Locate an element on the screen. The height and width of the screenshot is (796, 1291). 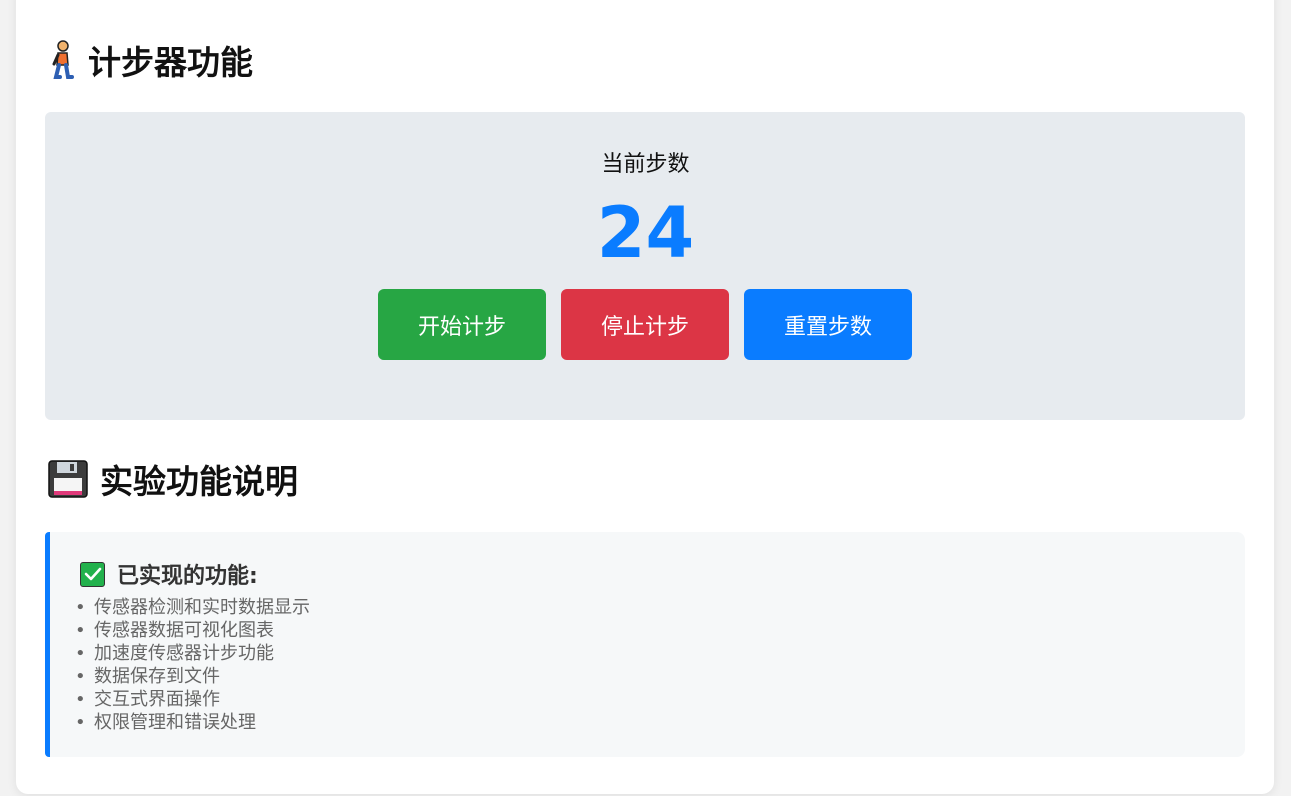
stop-counting-button: 停止计步 is located at coordinates (645, 324).